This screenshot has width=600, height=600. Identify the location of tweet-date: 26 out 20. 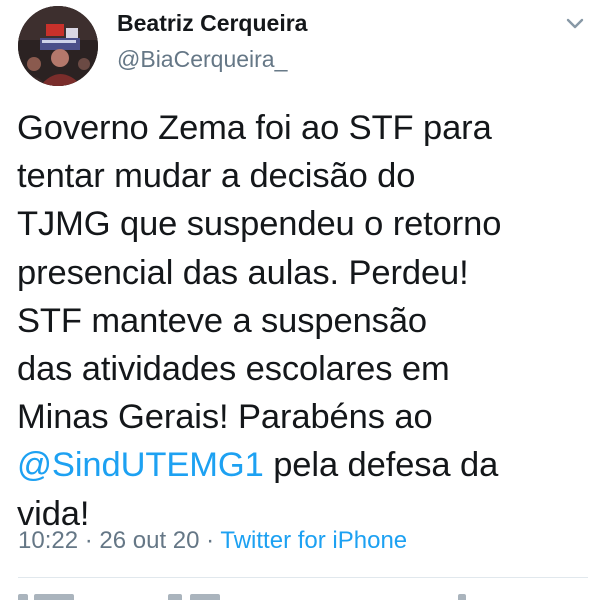
(149, 540).